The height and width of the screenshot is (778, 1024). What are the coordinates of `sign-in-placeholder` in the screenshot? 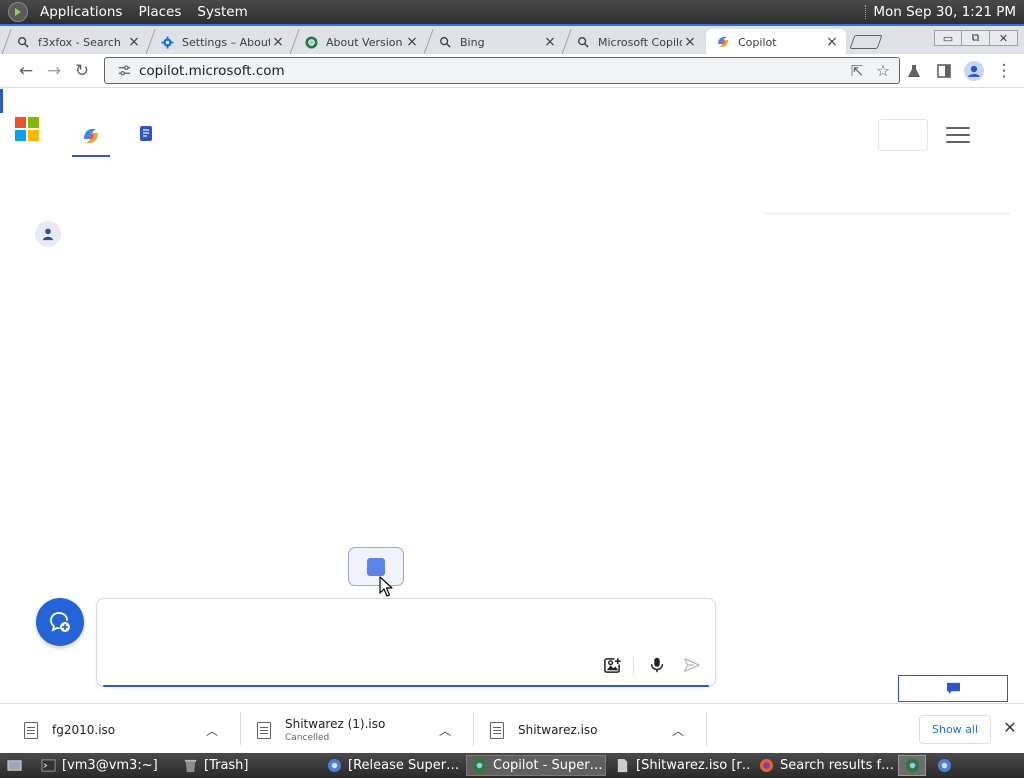 It's located at (903, 135).